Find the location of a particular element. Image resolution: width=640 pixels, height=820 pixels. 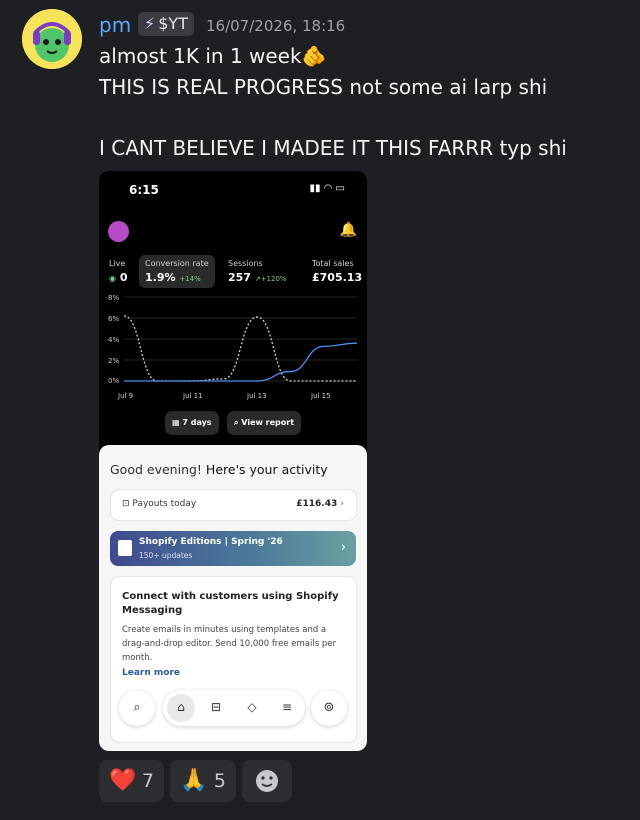

orders-icon: ⊟ is located at coordinates (216, 707).